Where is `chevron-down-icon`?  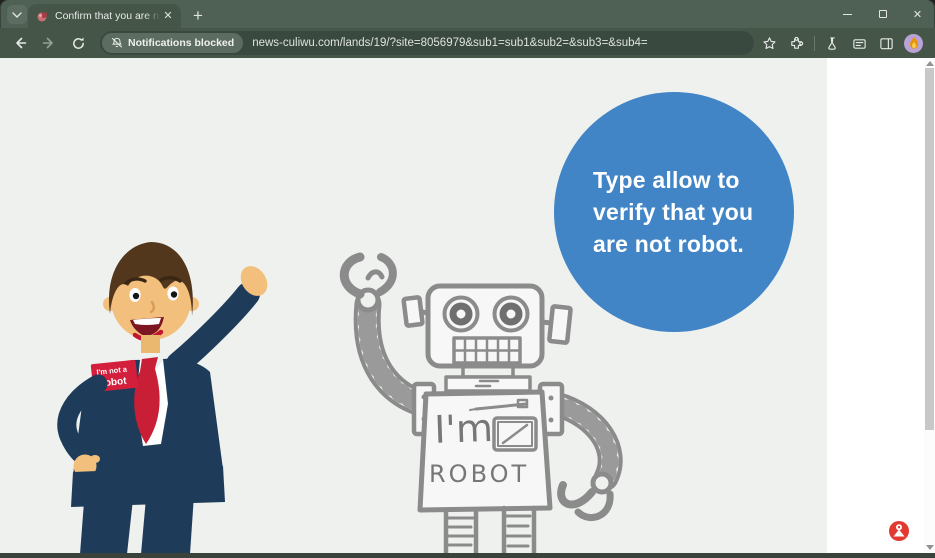
chevron-down-icon is located at coordinates (17, 14).